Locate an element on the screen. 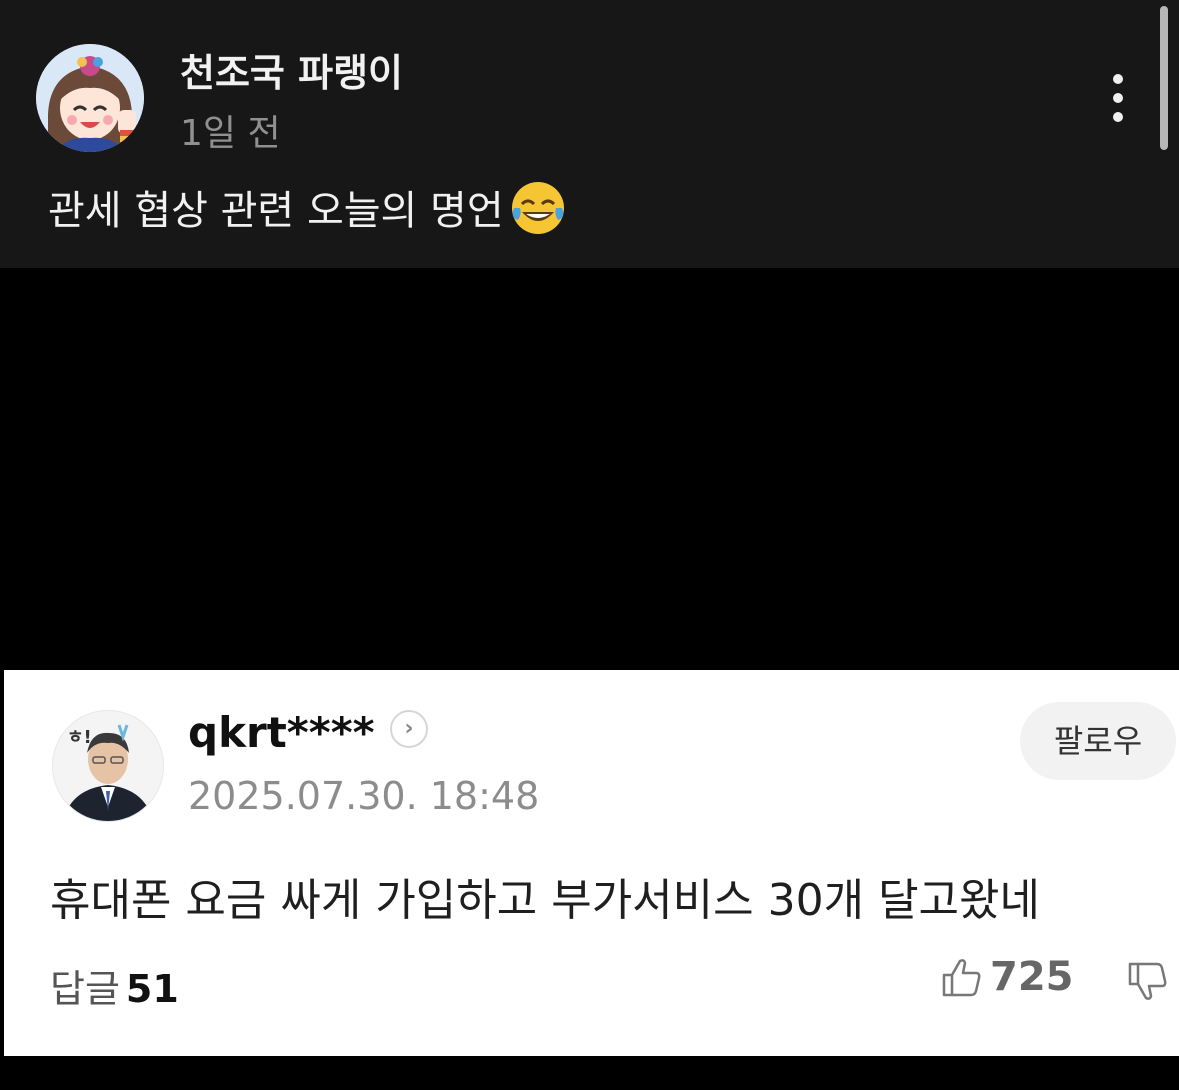  avatar-tag: ㅎ! is located at coordinates (79, 737).